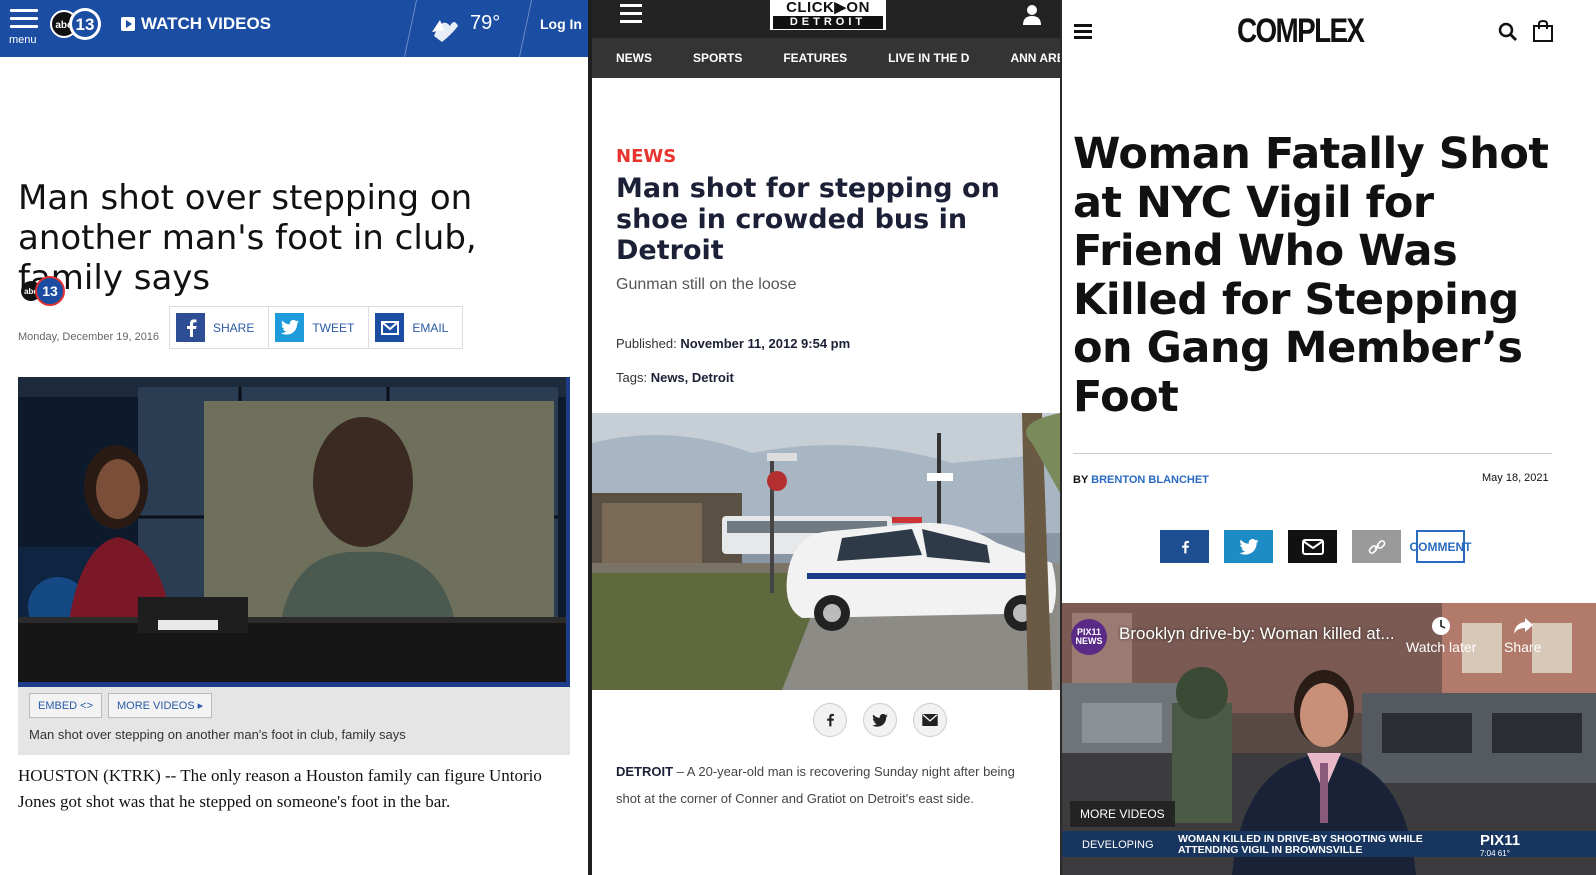  I want to click on weather-icon, so click(445, 28).